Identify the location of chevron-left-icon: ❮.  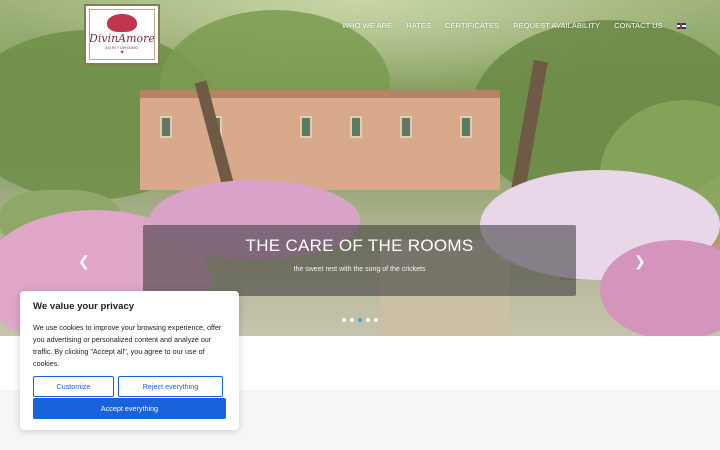
(84, 261).